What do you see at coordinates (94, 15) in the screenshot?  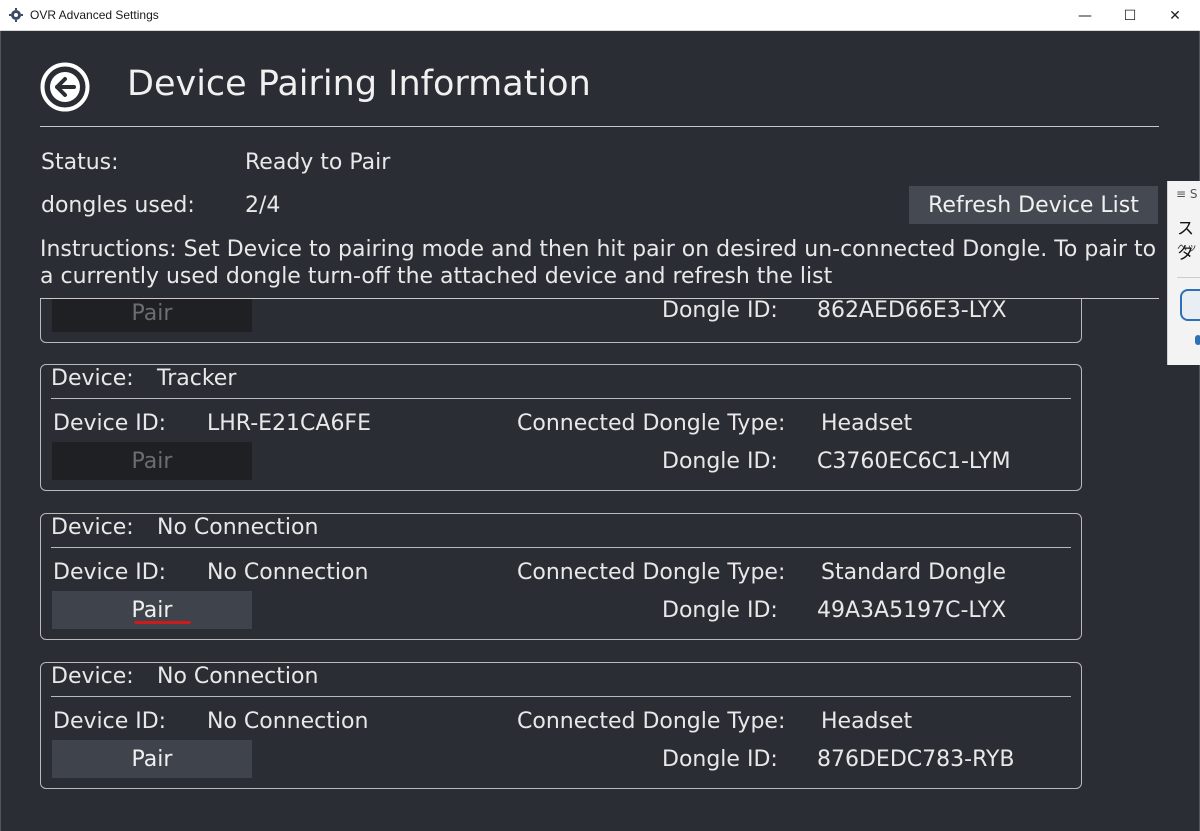 I see `window-title: OVR Advanced Settings` at bounding box center [94, 15].